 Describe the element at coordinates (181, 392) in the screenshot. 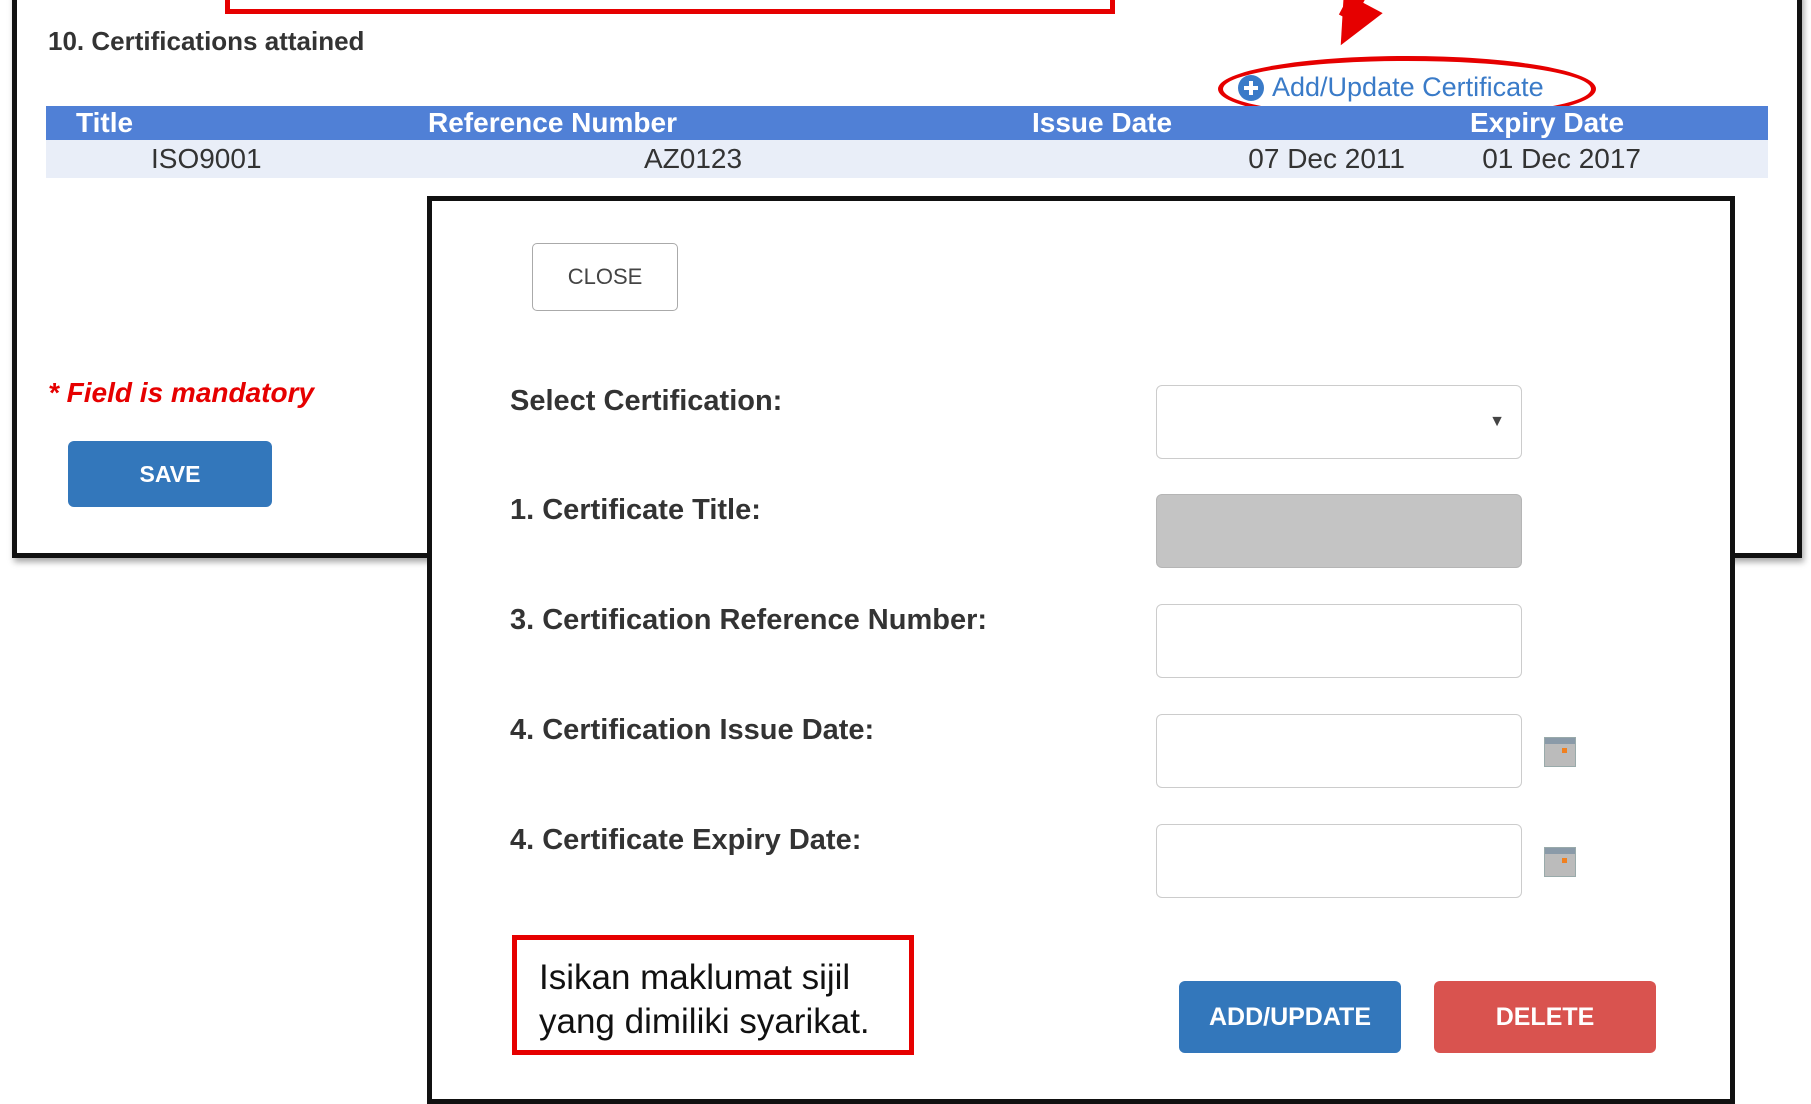

I see `mandatory-note: * Field is mandatory` at that location.